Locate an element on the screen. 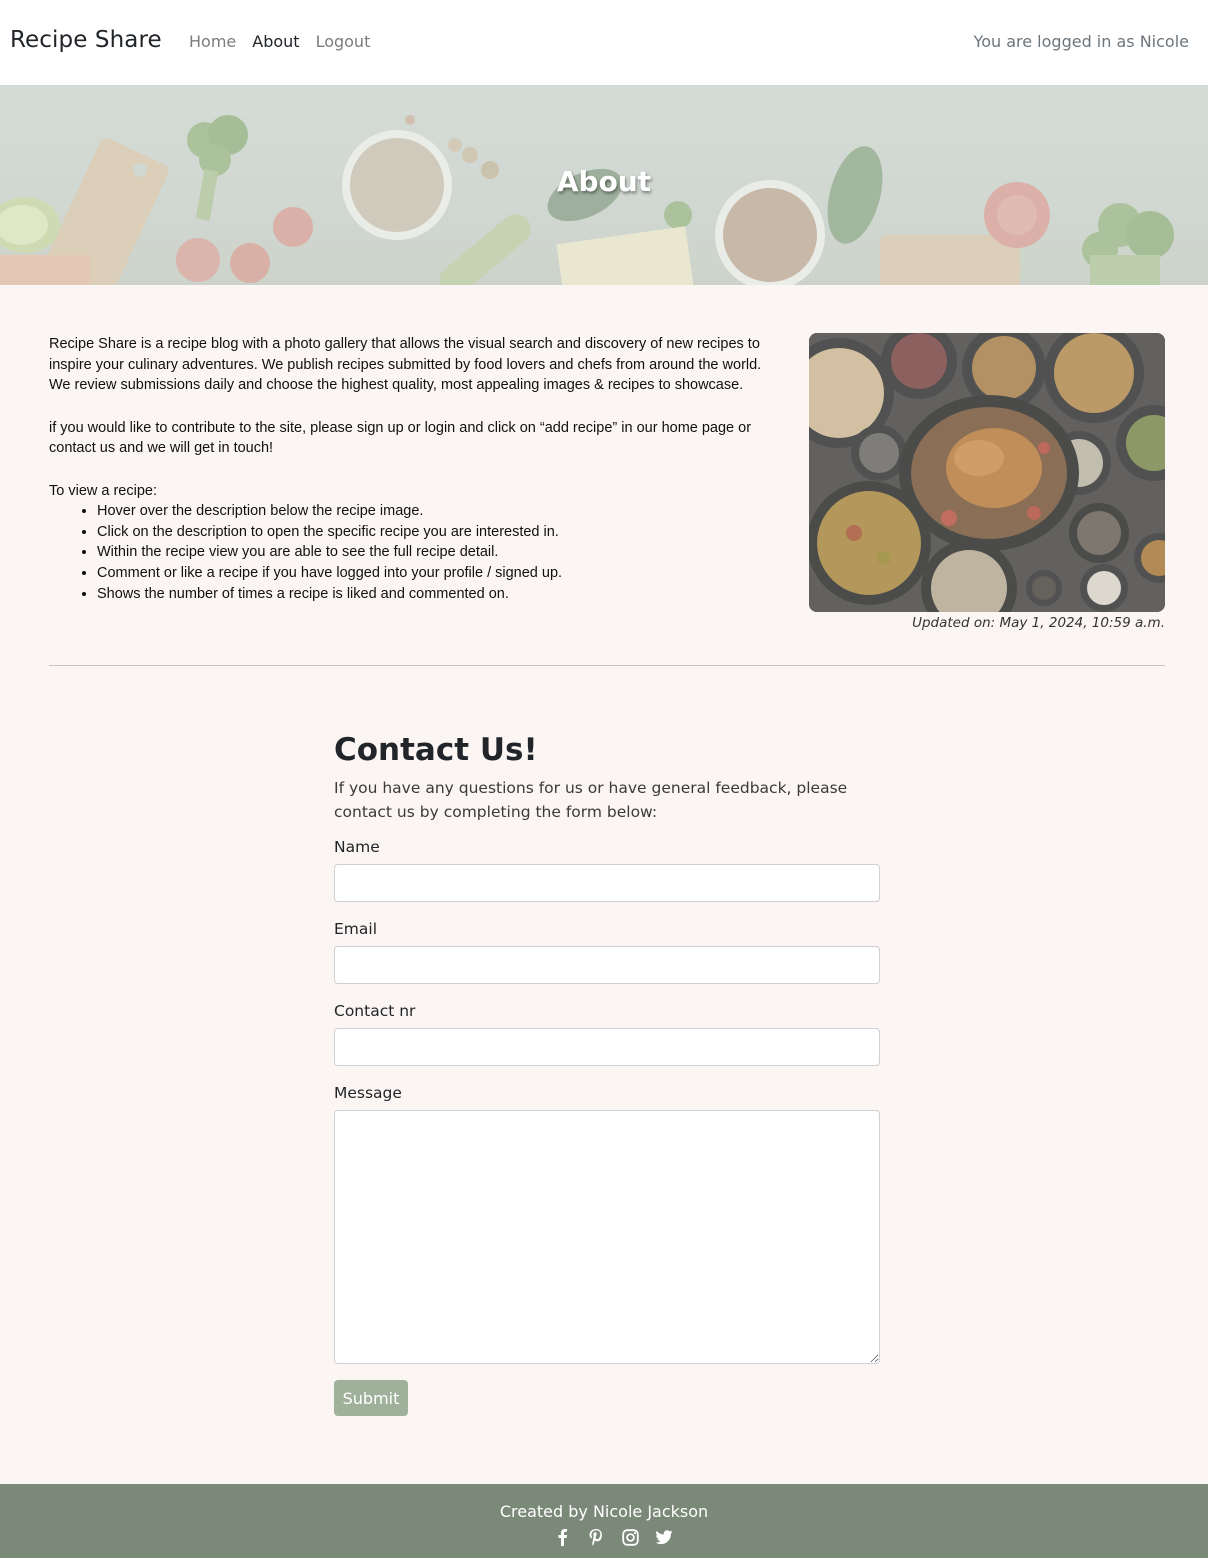 The height and width of the screenshot is (1558, 1208). footer: Created by Nicole Jackson is located at coordinates (604, 1521).